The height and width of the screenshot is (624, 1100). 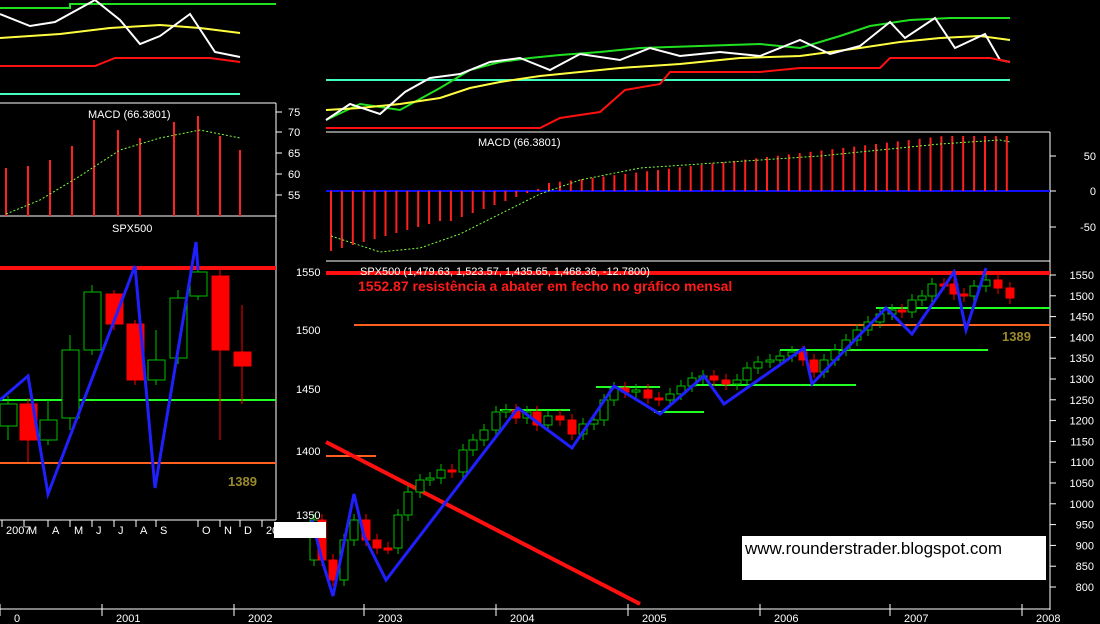 I want to click on blank-box, so click(x=300, y=530).